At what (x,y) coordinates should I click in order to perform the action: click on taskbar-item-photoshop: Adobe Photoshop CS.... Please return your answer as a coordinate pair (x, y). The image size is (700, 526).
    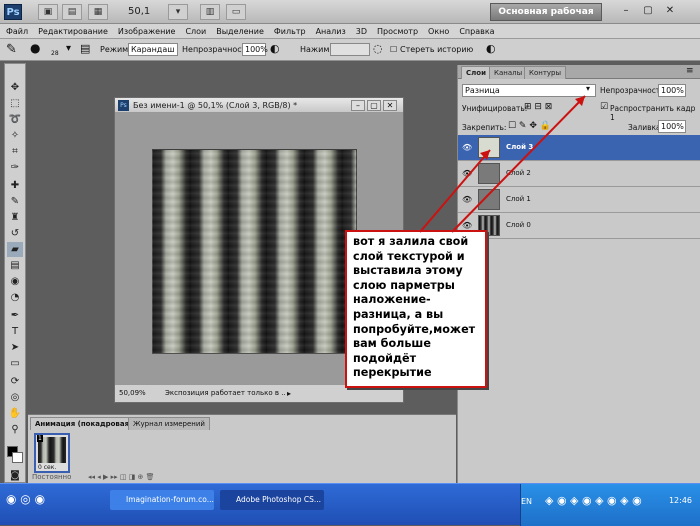
    Looking at the image, I should click on (272, 500).